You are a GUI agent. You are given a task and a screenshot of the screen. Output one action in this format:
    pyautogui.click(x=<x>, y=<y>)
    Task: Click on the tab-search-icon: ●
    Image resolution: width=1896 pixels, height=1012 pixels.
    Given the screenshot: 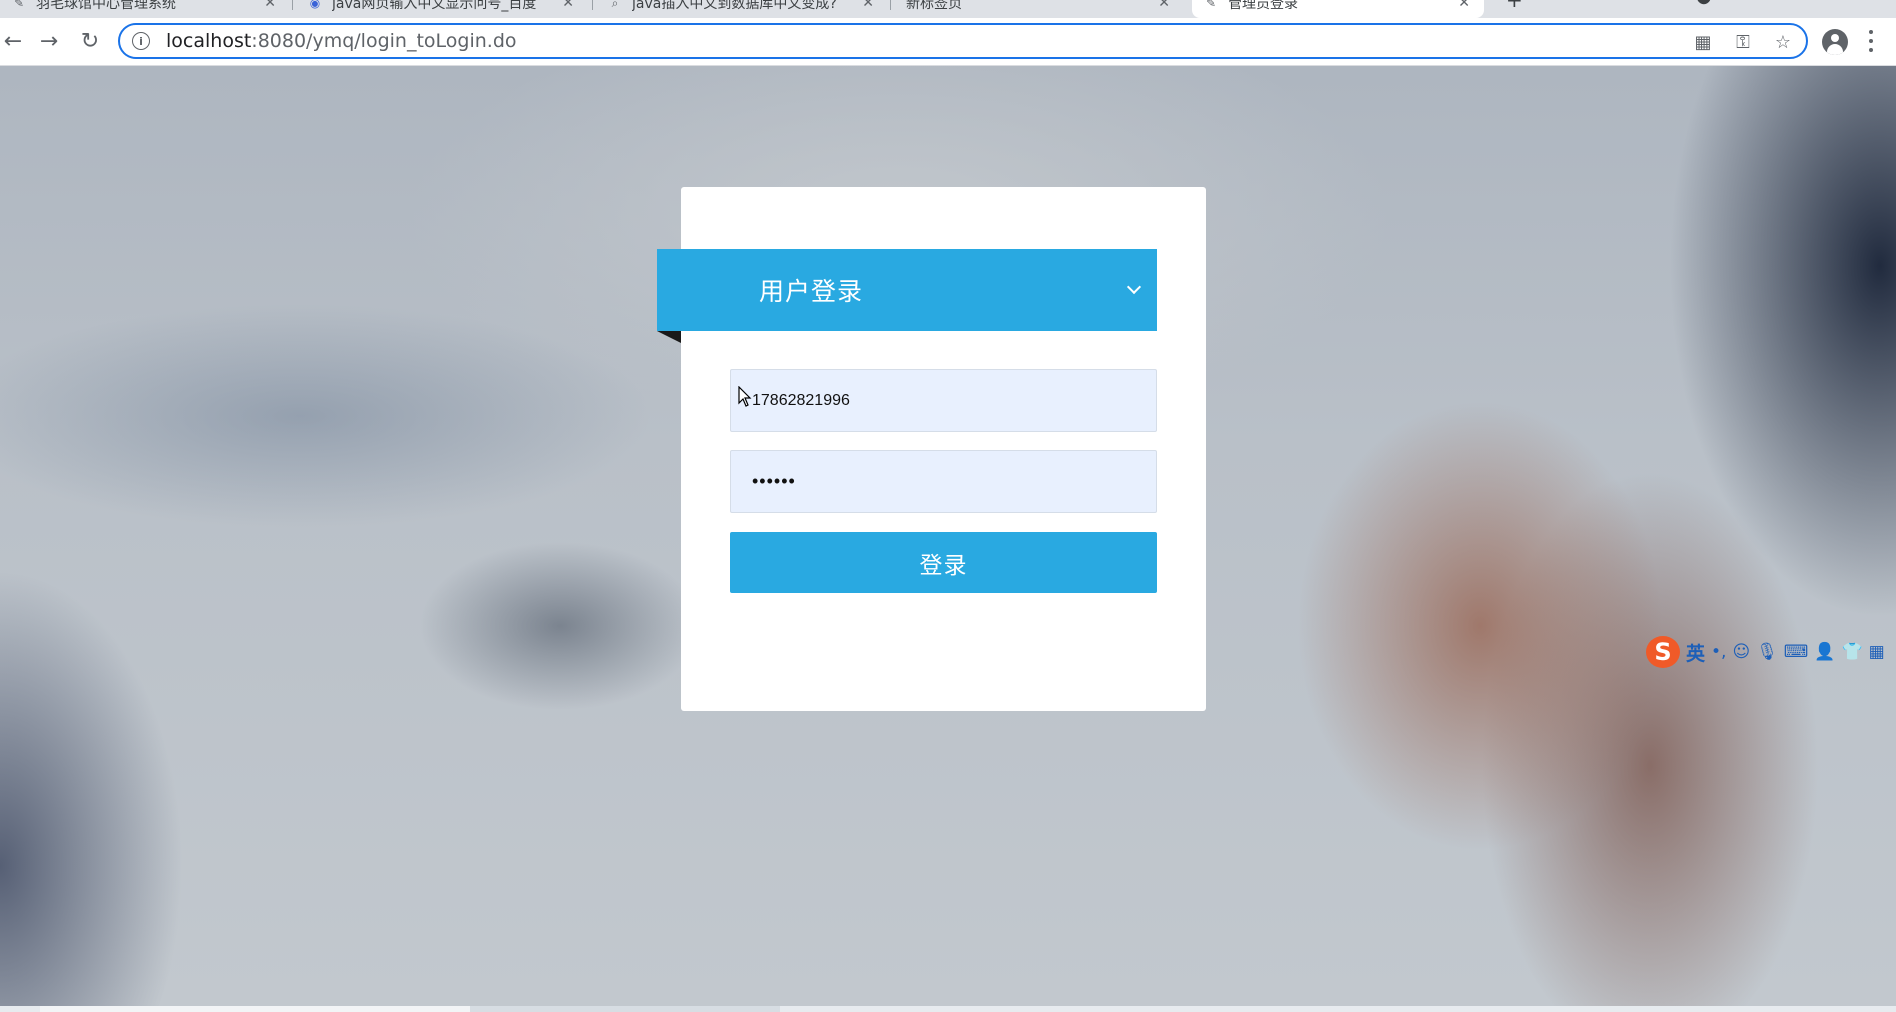 What is the action you would take?
    pyautogui.click(x=1704, y=3)
    